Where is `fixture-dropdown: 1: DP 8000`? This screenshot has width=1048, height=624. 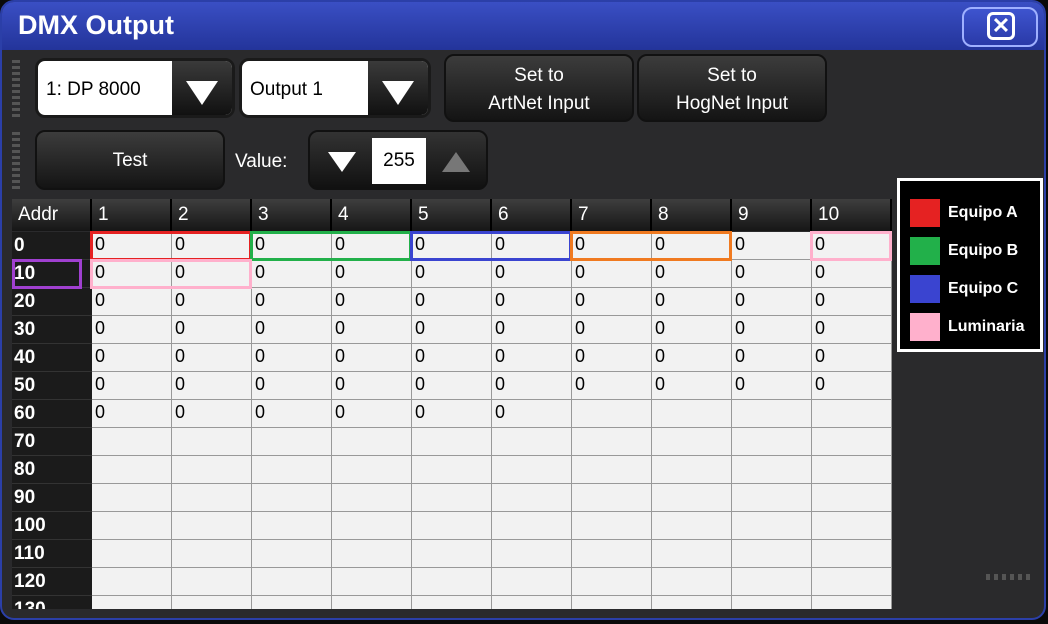 fixture-dropdown: 1: DP 8000 is located at coordinates (135, 88).